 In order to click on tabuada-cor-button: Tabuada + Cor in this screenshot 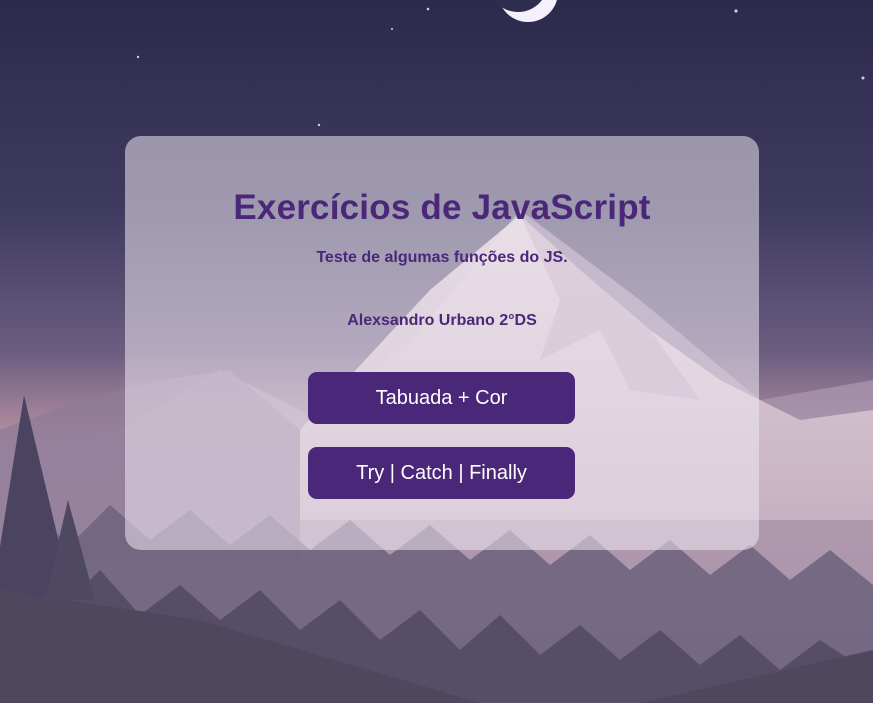, I will do `click(441, 398)`.